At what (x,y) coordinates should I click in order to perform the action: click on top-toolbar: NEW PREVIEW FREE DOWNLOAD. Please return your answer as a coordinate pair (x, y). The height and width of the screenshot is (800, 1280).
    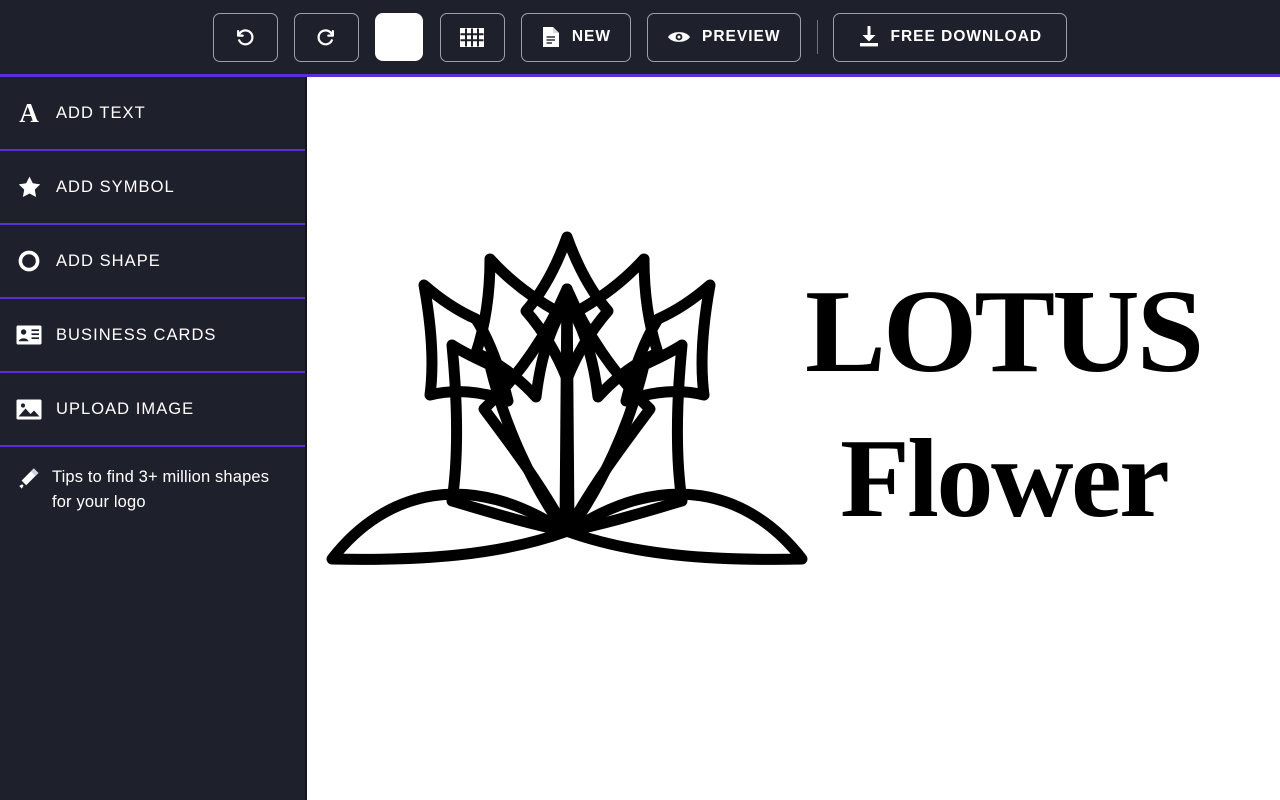
    Looking at the image, I should click on (640, 38).